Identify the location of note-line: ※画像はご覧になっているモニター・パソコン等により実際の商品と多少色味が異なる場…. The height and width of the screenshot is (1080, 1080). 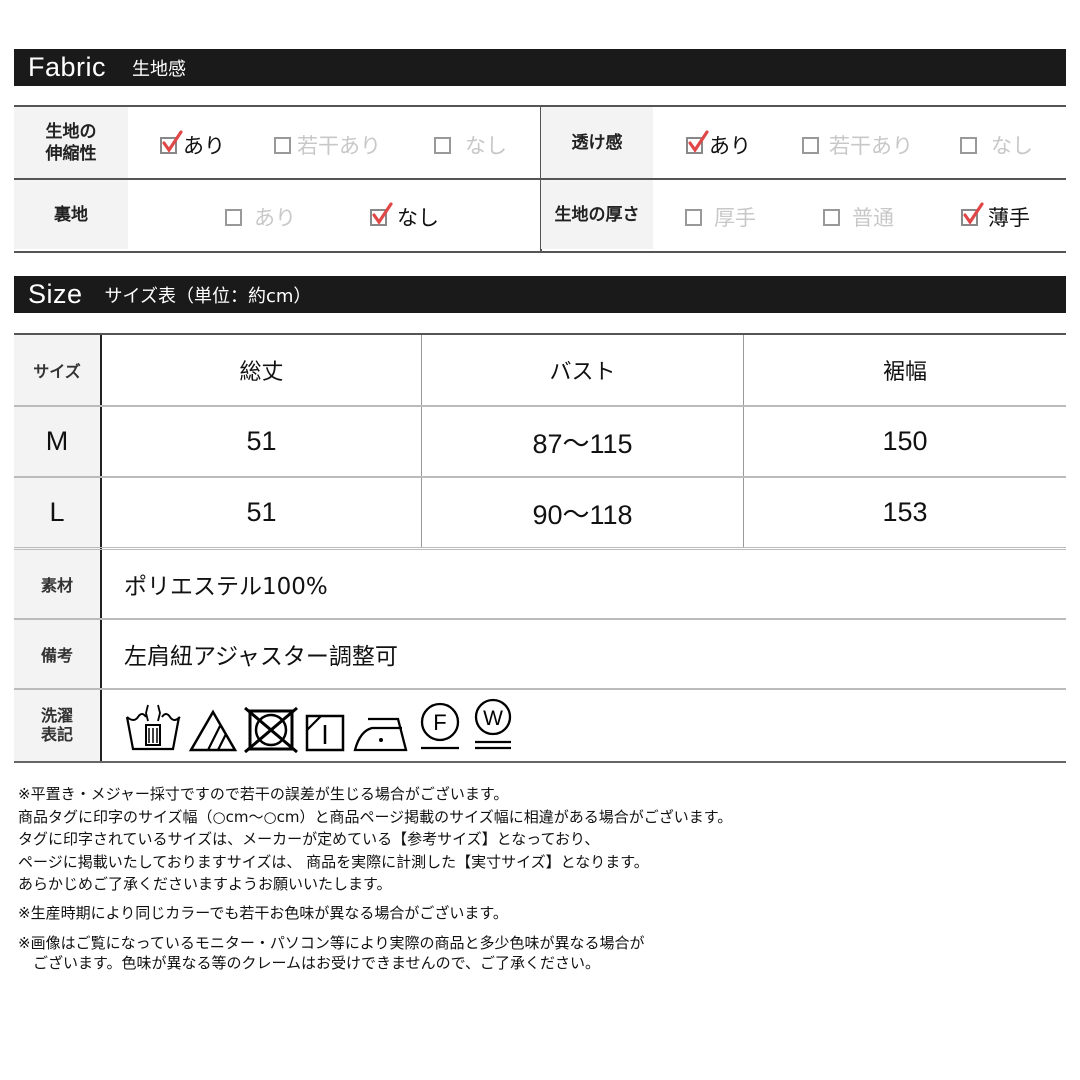
(331, 943).